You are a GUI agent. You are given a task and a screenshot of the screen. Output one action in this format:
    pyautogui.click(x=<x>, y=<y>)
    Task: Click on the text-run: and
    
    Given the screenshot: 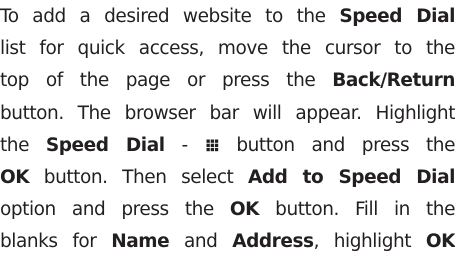 What is the action you would take?
    pyautogui.click(x=201, y=242)
    